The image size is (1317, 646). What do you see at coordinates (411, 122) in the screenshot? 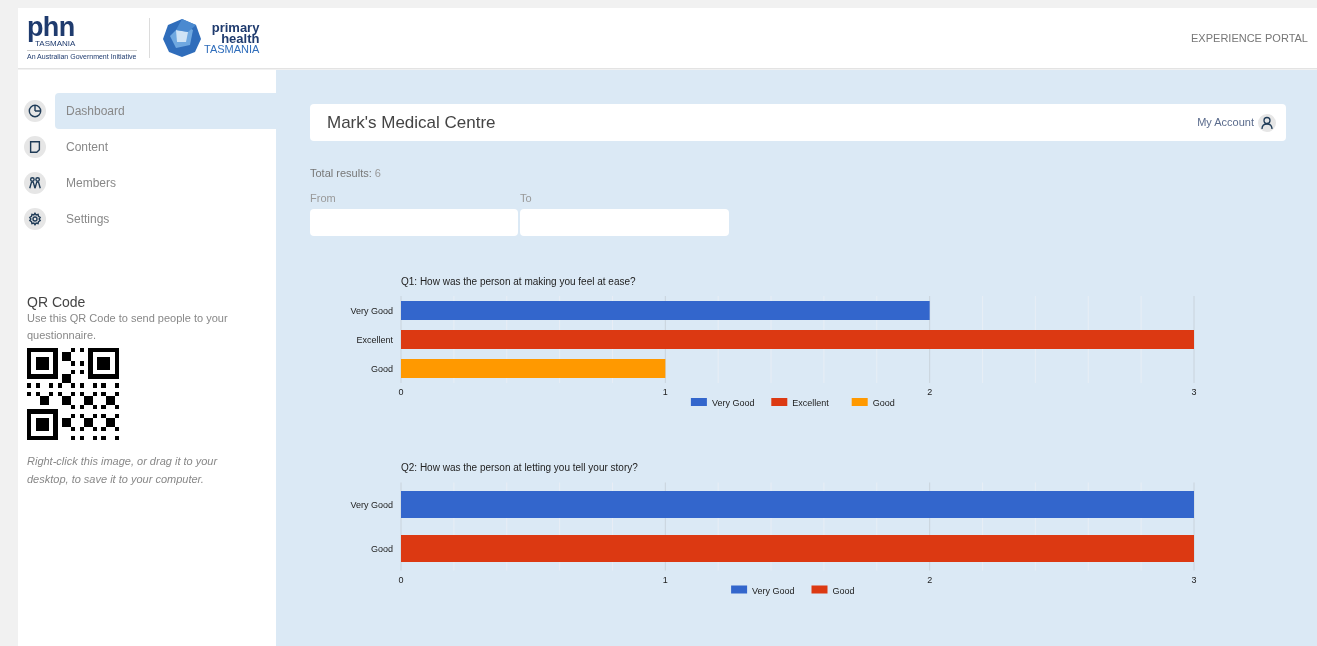
I see `page-title: Mark's Medical Centre` at bounding box center [411, 122].